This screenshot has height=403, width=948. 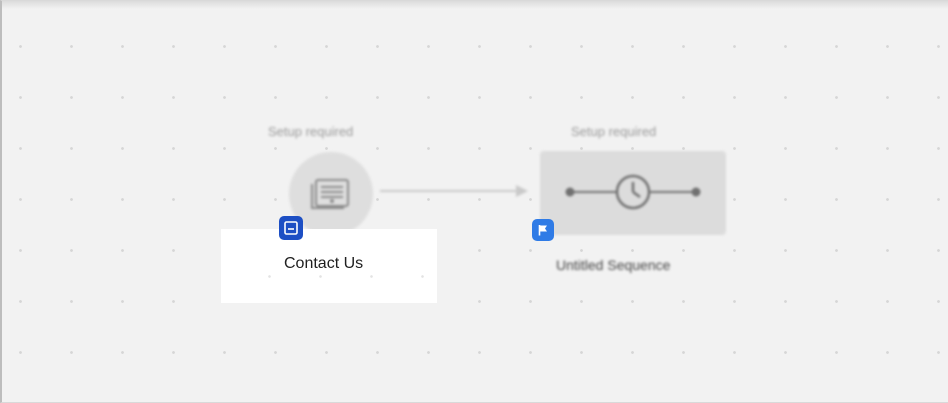 What do you see at coordinates (454, 191) in the screenshot?
I see `connector-arrow` at bounding box center [454, 191].